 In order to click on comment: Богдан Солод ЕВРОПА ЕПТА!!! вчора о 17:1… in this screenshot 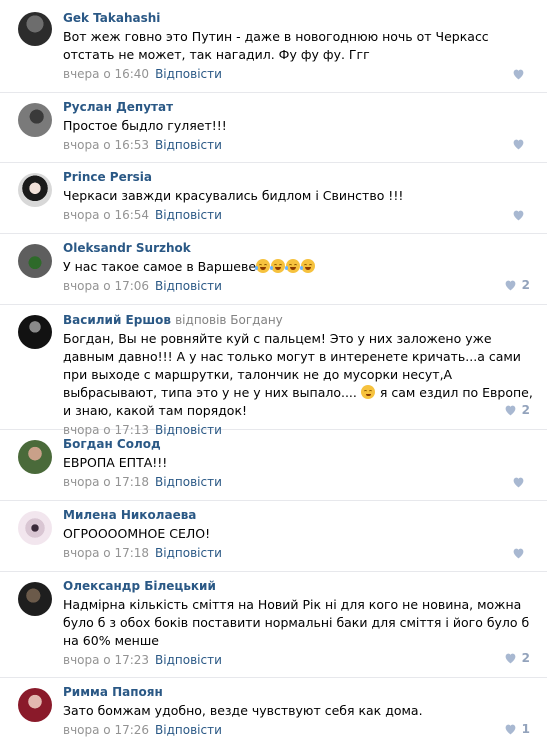, I will do `click(273, 465)`.